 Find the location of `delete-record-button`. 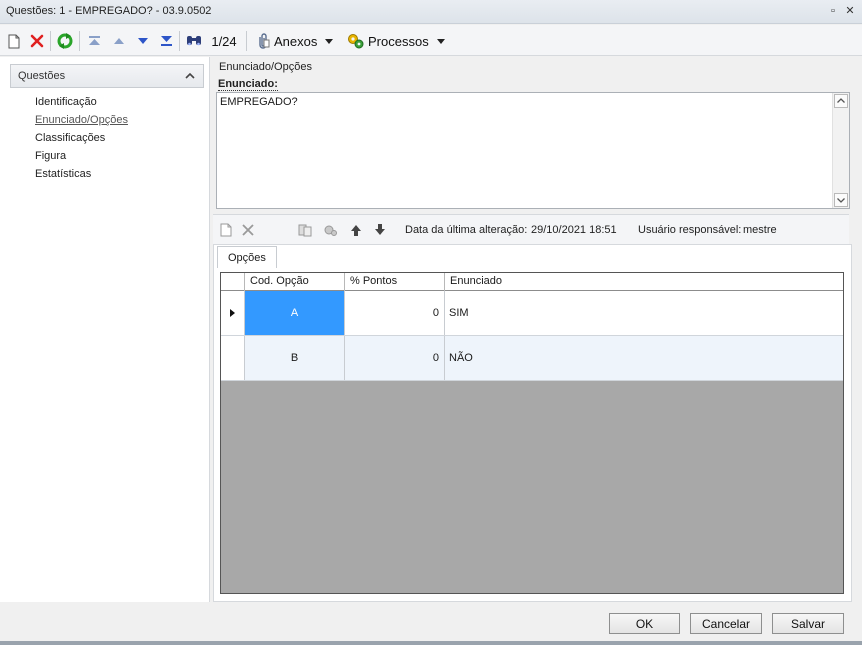

delete-record-button is located at coordinates (37, 41).